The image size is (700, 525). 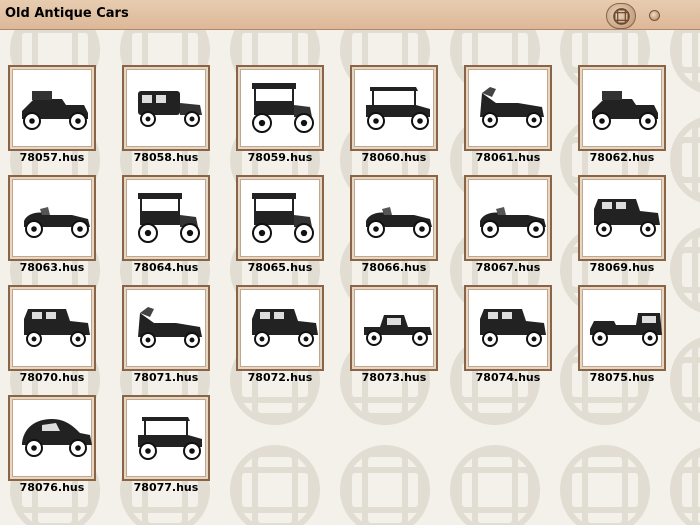 What do you see at coordinates (622, 157) in the screenshot?
I see `file-name: 78062.hus` at bounding box center [622, 157].